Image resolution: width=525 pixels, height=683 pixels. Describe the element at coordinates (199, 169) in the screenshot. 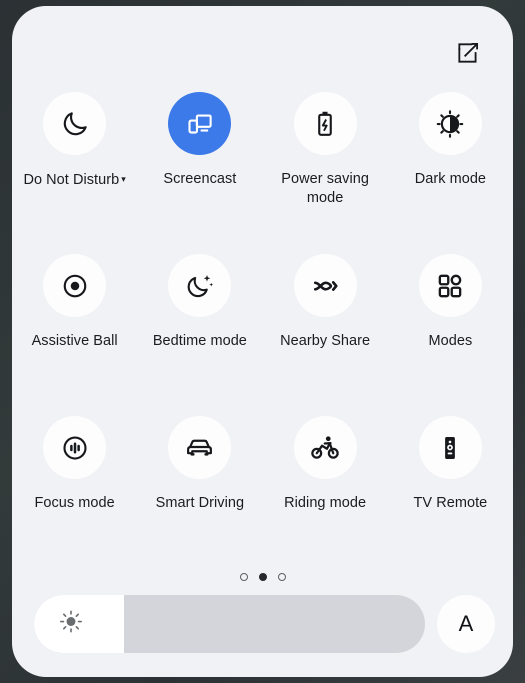

I see `tile-screencast: Screencast` at that location.